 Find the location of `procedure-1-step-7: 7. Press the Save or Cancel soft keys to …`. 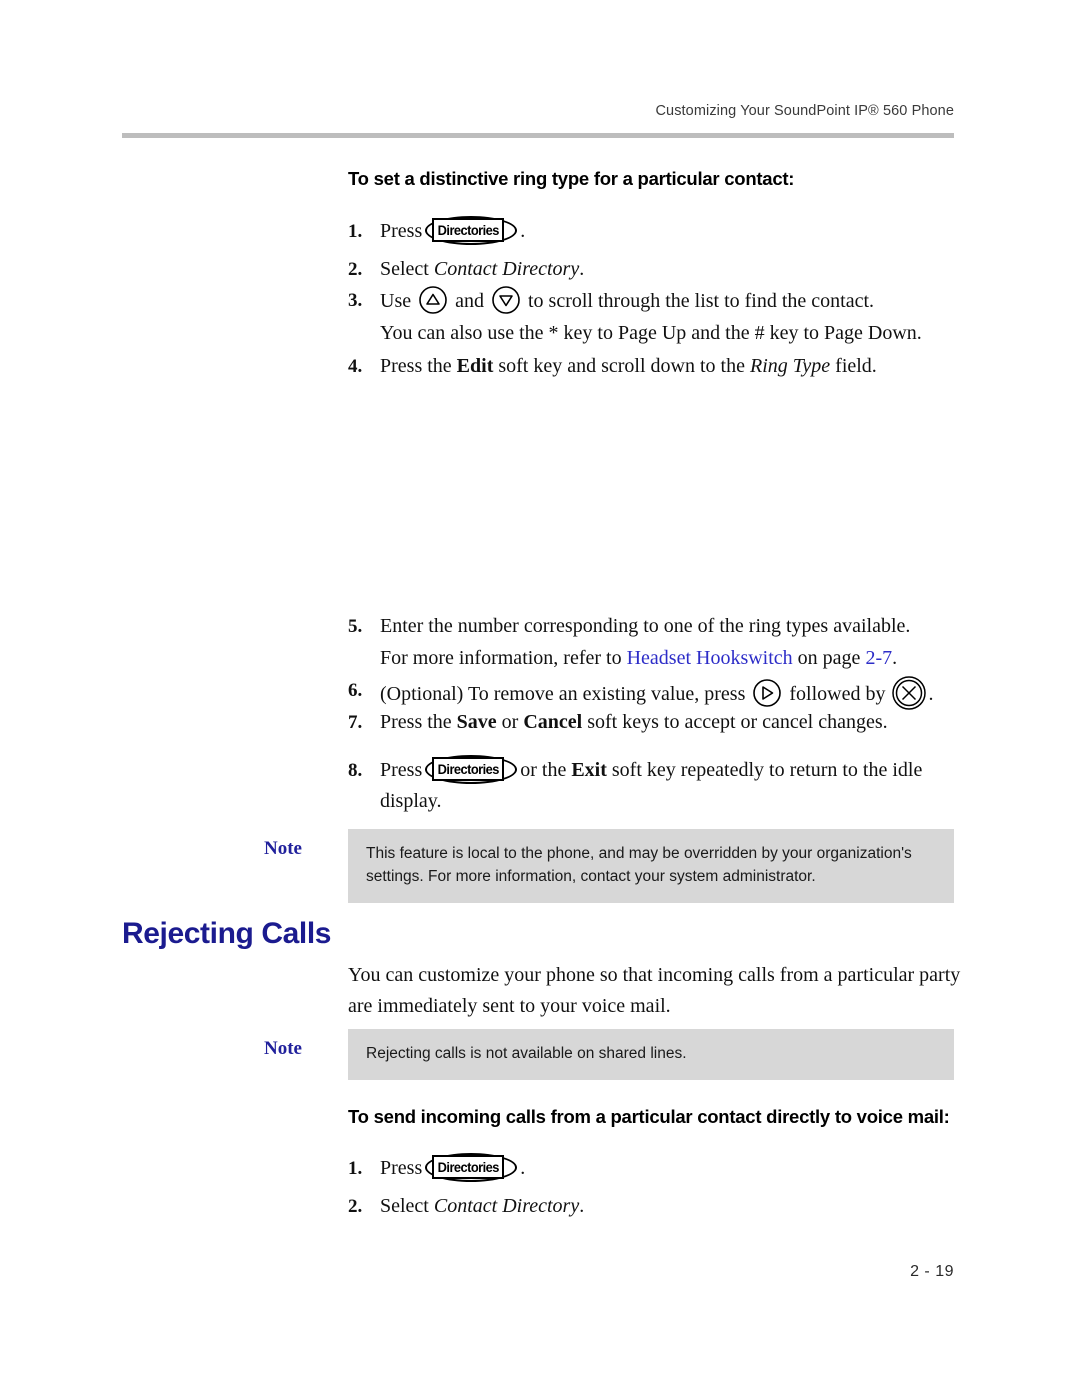

procedure-1-step-7: 7. Press the Save or Cancel soft keys to … is located at coordinates (655, 722).